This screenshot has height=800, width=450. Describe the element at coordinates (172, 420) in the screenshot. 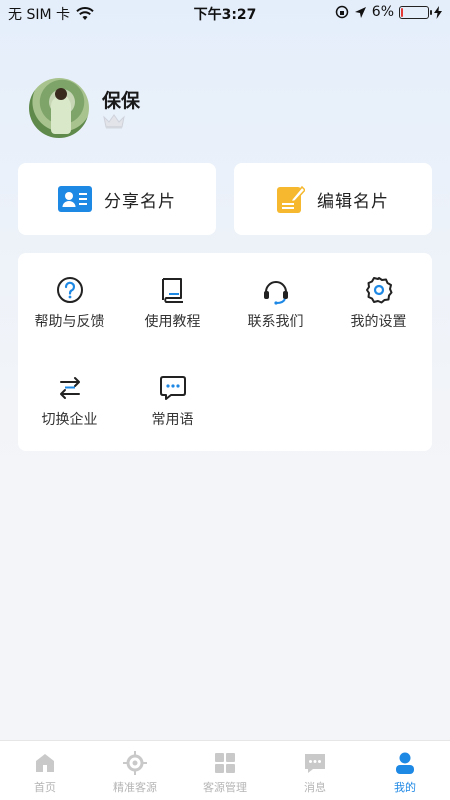

I see `menu-item-label: 常用语` at that location.